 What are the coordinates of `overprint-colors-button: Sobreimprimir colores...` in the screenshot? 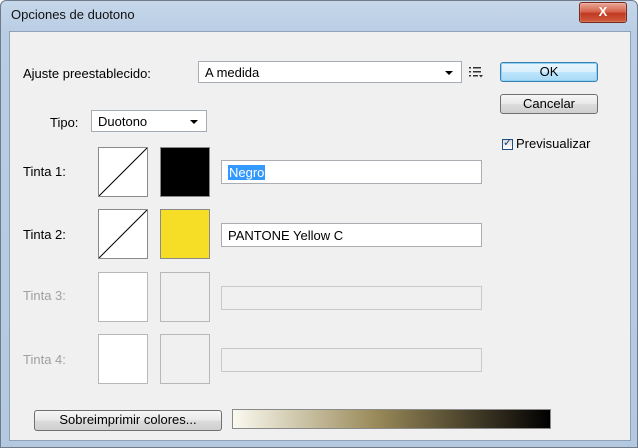 It's located at (128, 420).